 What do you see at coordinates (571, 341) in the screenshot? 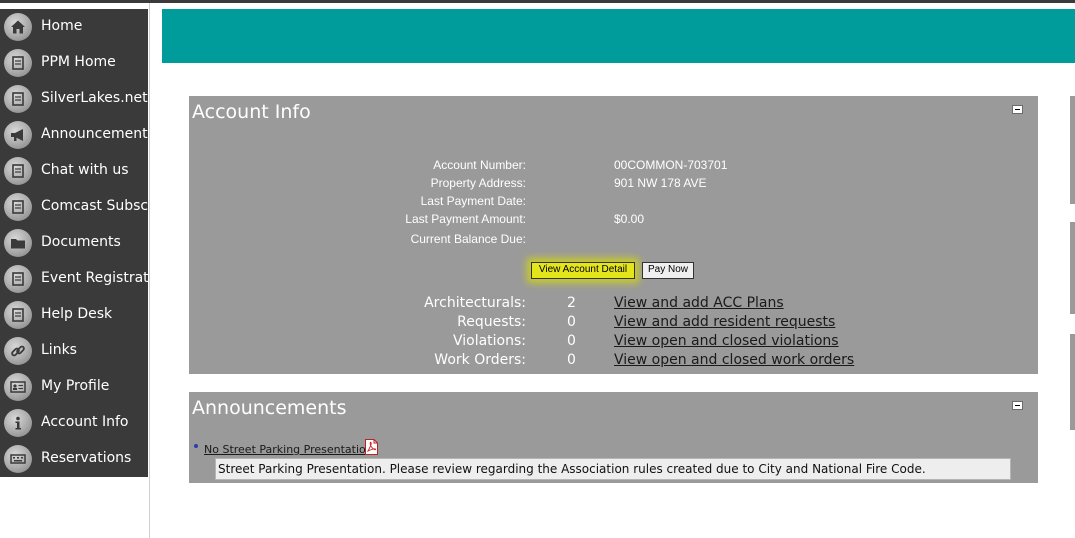
I see `violations-count: 0` at bounding box center [571, 341].